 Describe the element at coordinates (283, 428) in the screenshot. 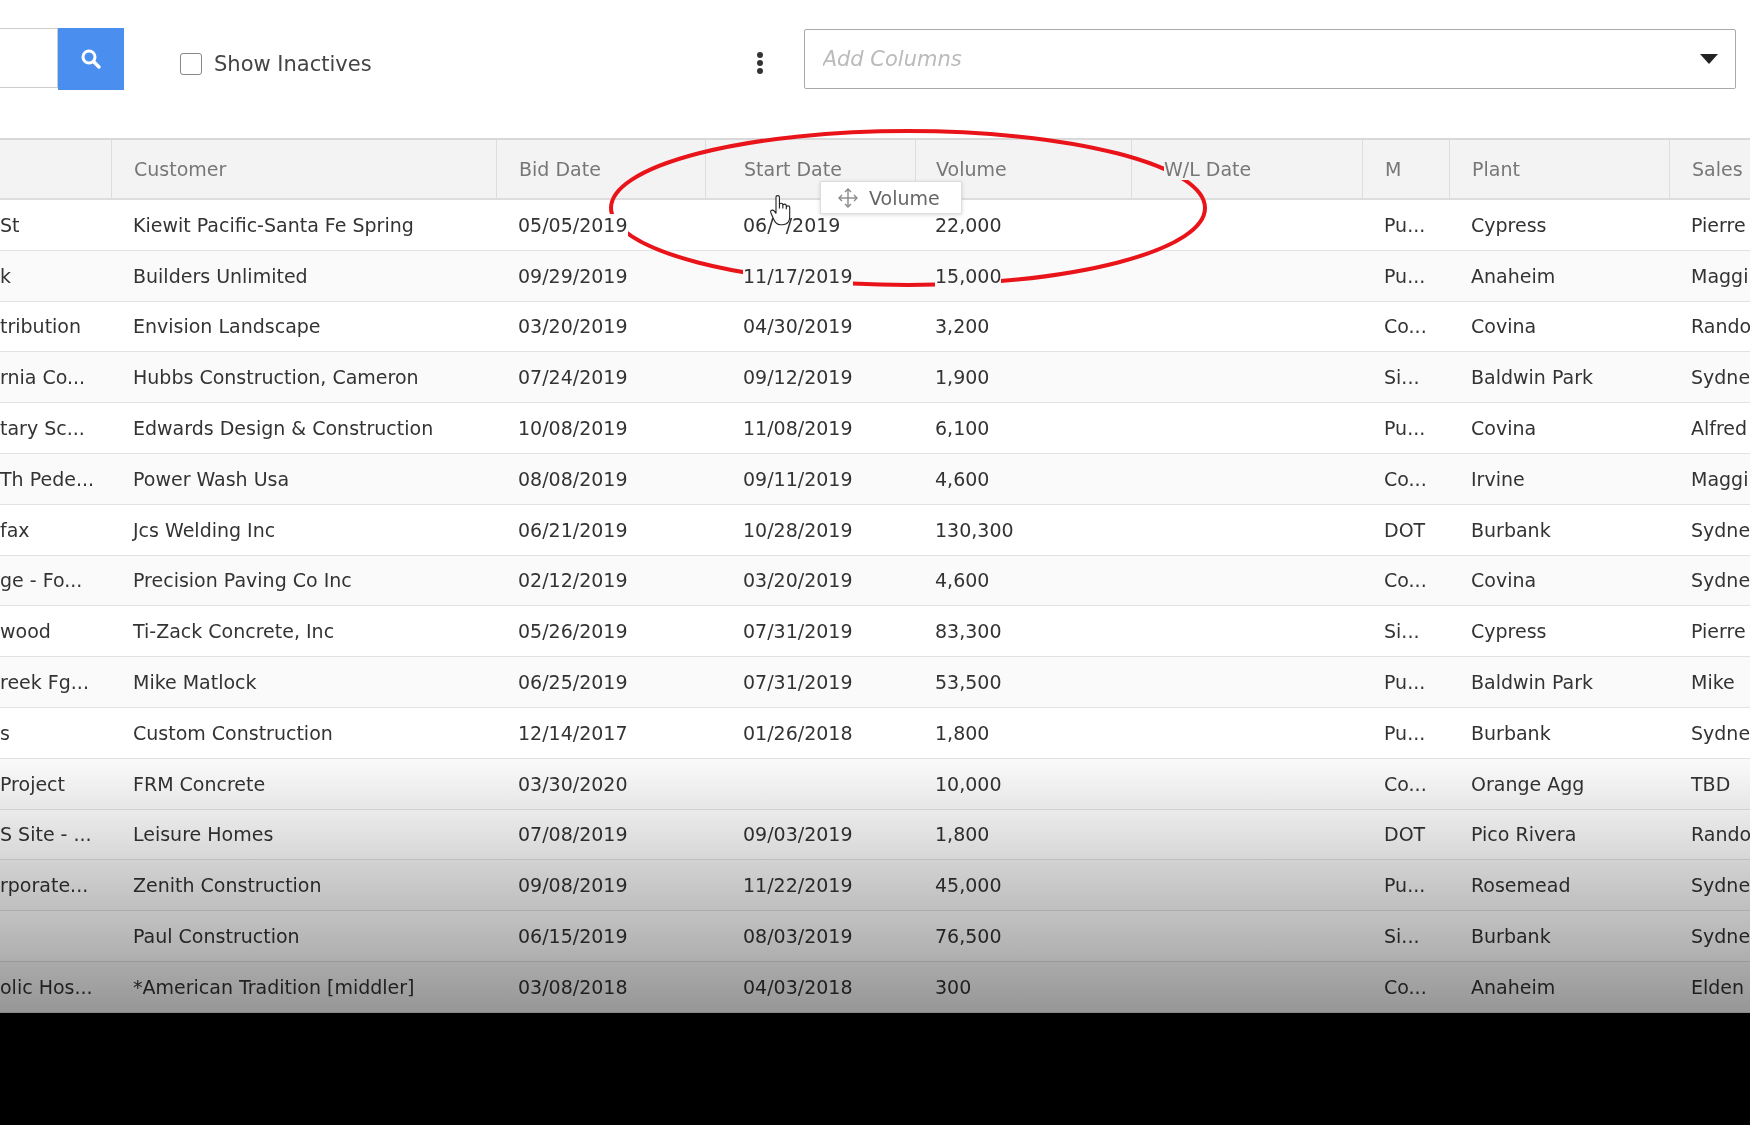

I see `table-cell: Edwards Design & Construction` at that location.